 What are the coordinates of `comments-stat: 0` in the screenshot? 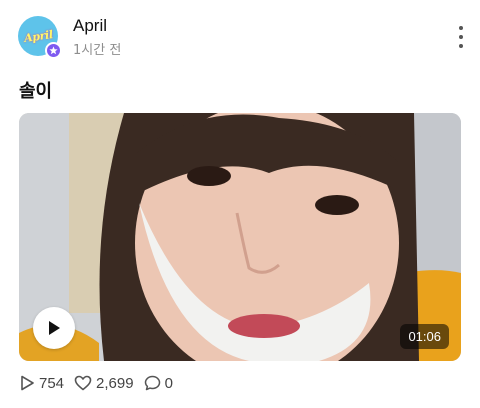 It's located at (158, 383).